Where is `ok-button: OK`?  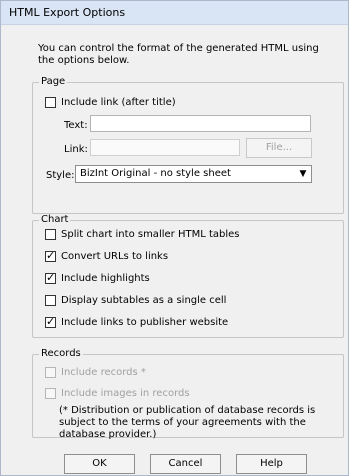 ok-button: OK is located at coordinates (99, 464).